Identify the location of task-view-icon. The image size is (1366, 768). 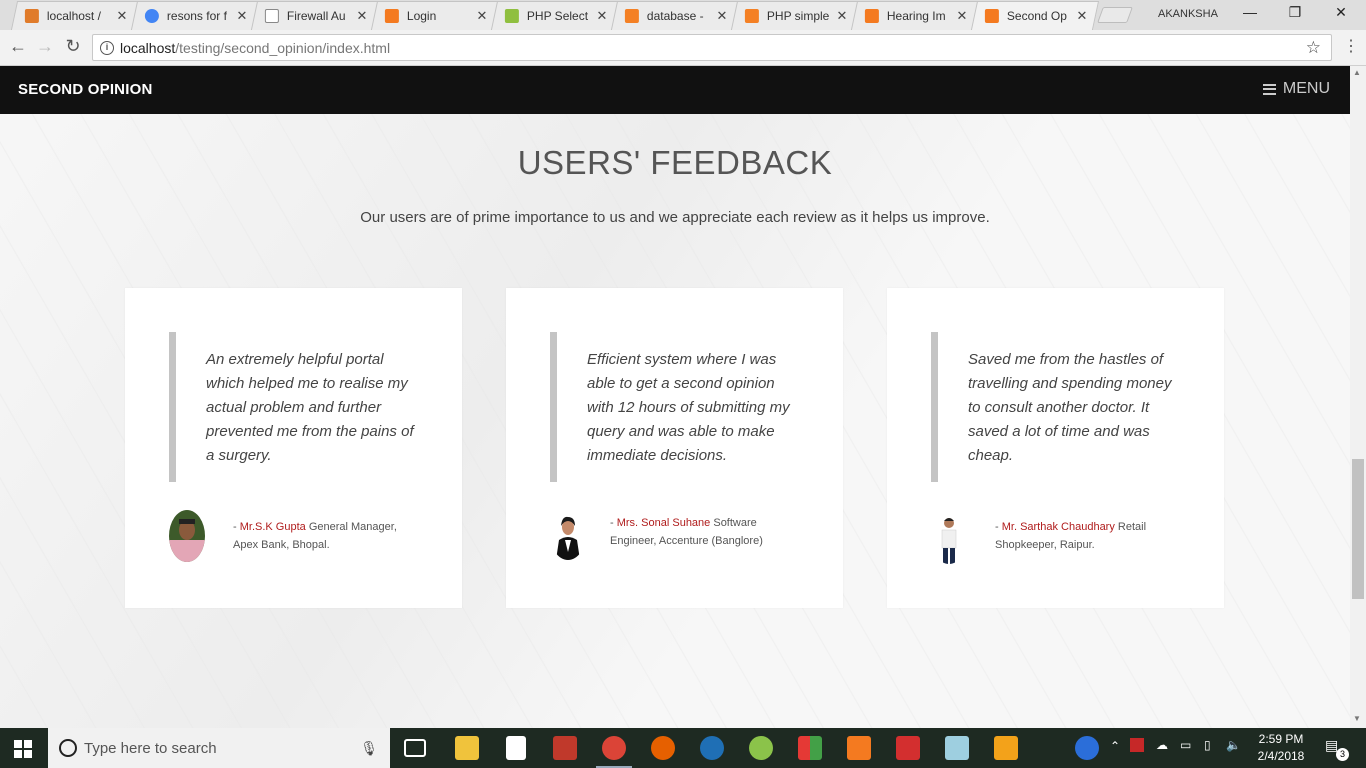
(415, 748).